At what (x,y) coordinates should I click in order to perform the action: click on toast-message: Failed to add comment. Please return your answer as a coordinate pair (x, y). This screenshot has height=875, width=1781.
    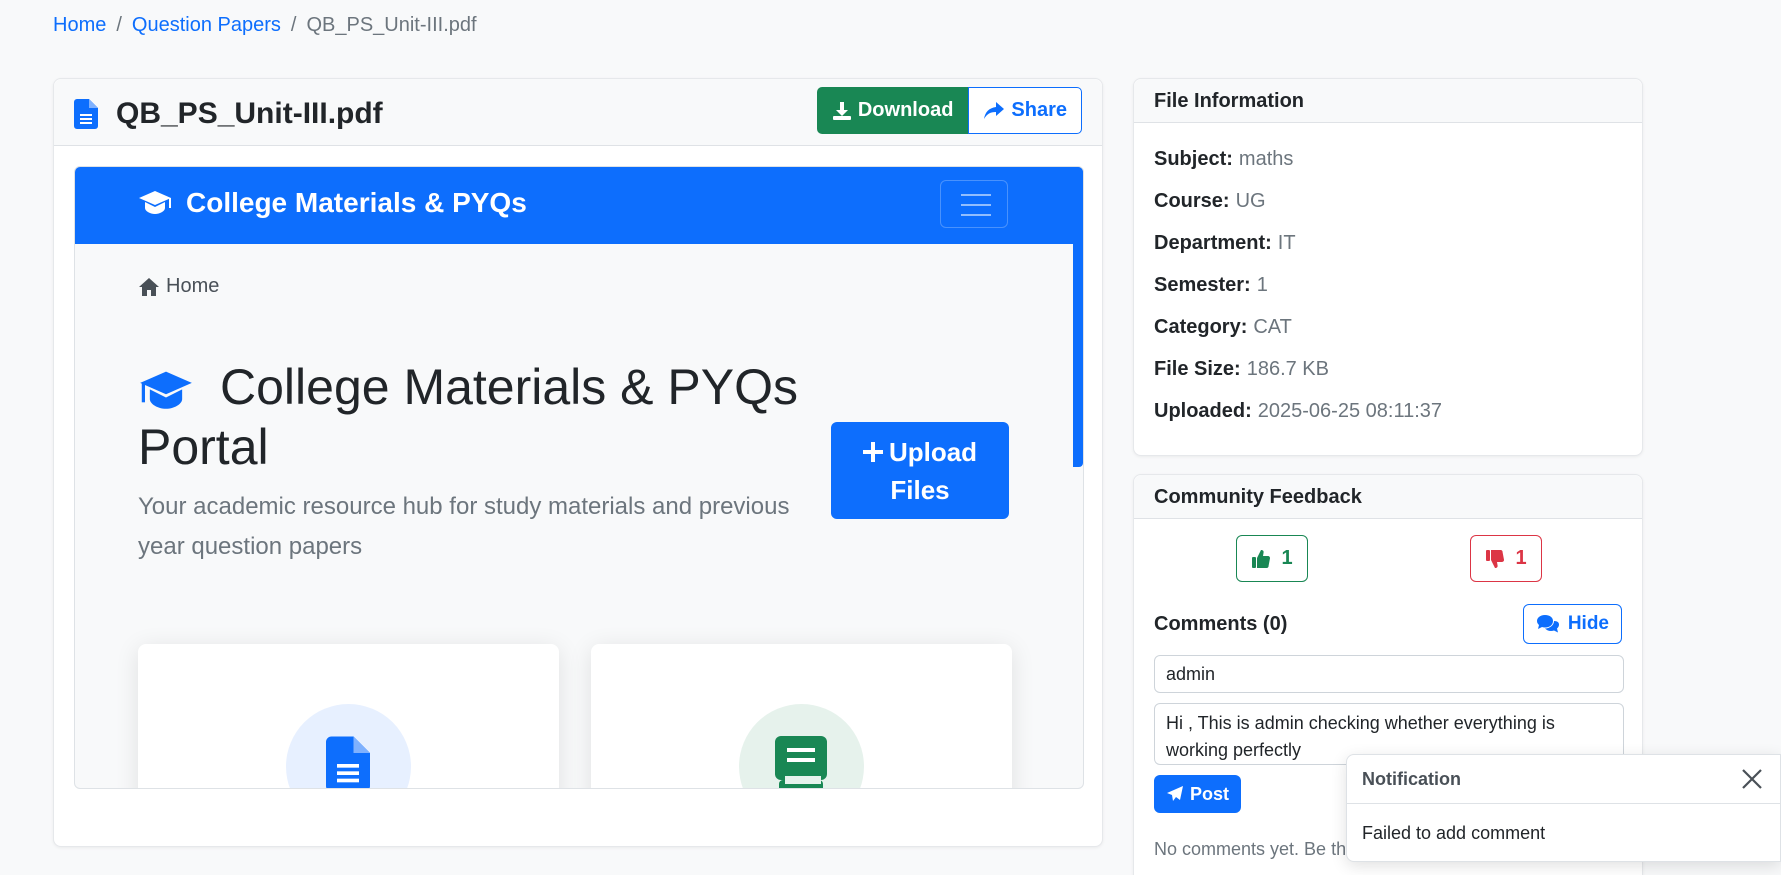
    Looking at the image, I should click on (1454, 833).